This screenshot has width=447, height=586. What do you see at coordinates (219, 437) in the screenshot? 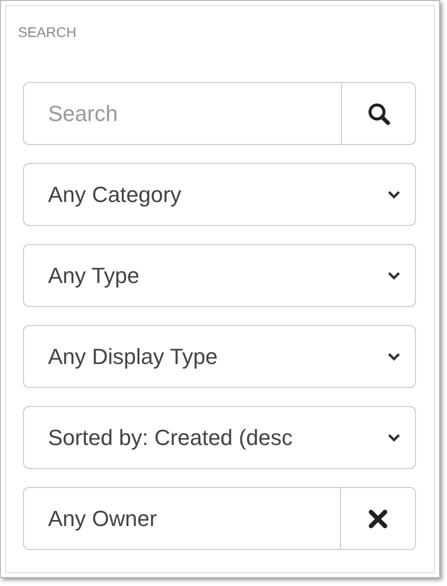
I see `dropdown: Sorted by: Created (desc` at bounding box center [219, 437].